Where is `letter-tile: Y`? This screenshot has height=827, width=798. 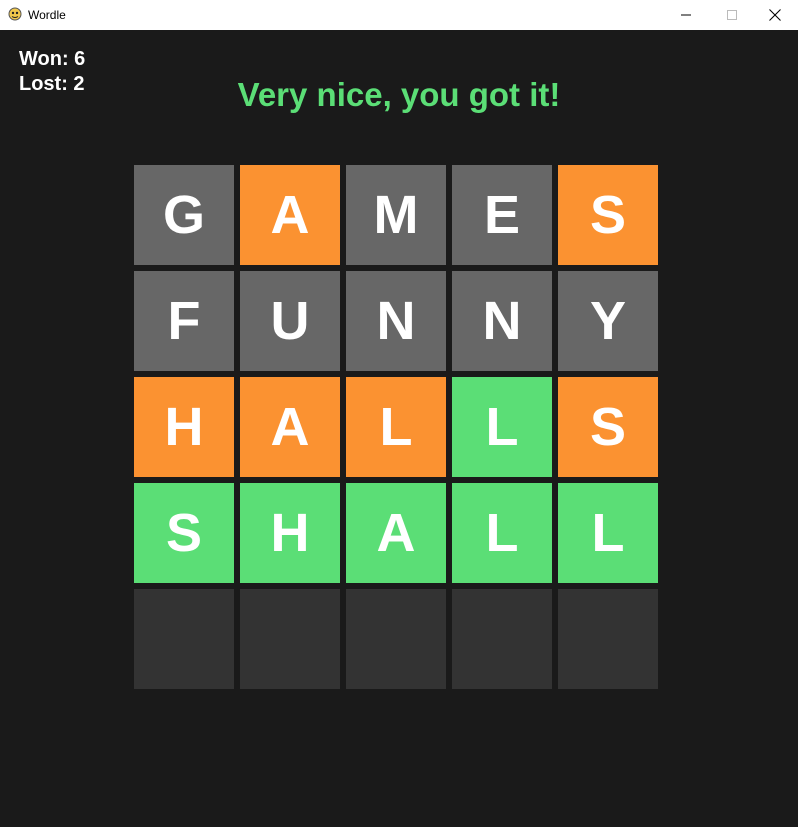 letter-tile: Y is located at coordinates (608, 321).